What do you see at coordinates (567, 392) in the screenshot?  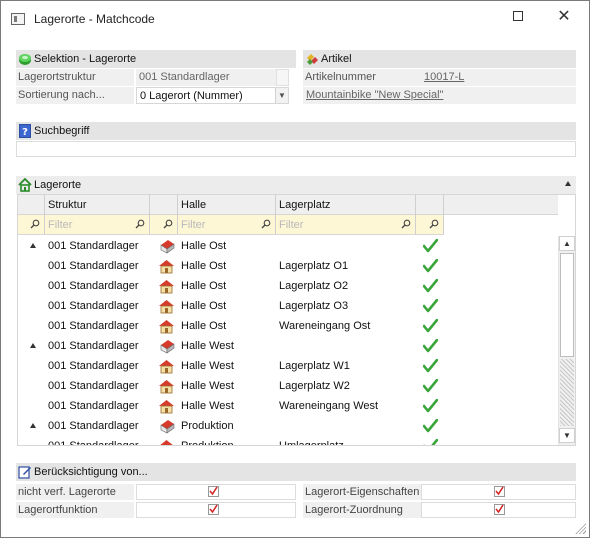 I see `scroll-track` at bounding box center [567, 392].